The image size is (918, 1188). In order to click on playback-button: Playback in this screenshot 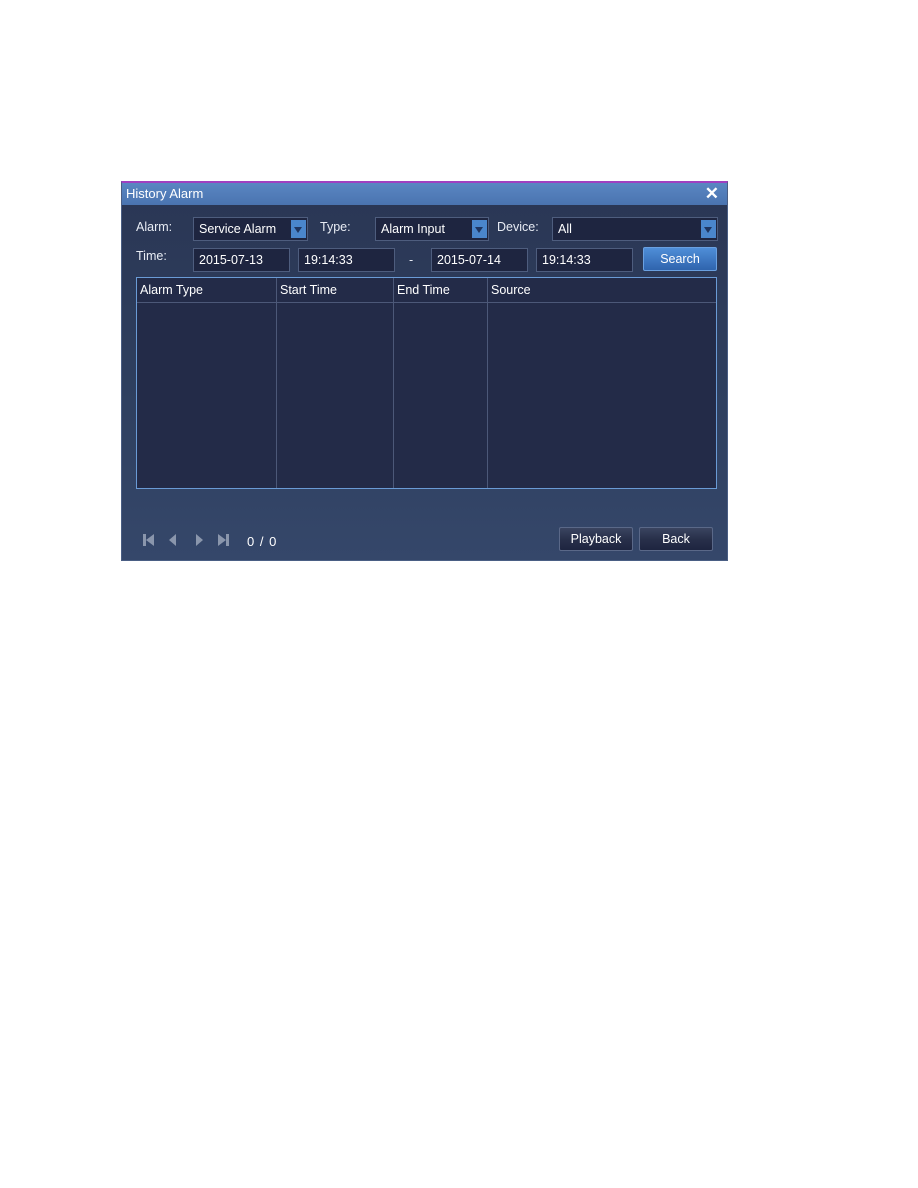, I will do `click(596, 539)`.